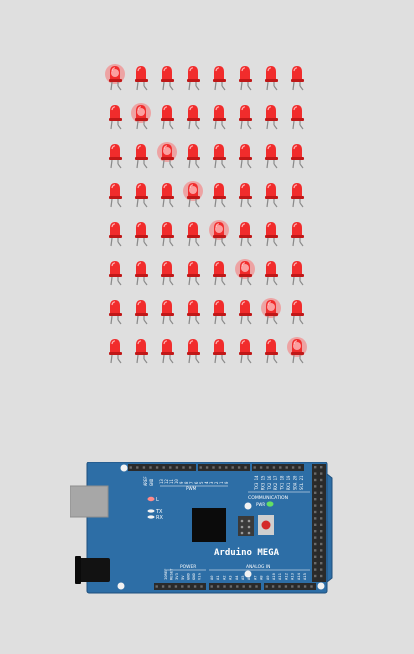 This screenshot has height=654, width=414. I want to click on led-r1-c8, so click(297, 77).